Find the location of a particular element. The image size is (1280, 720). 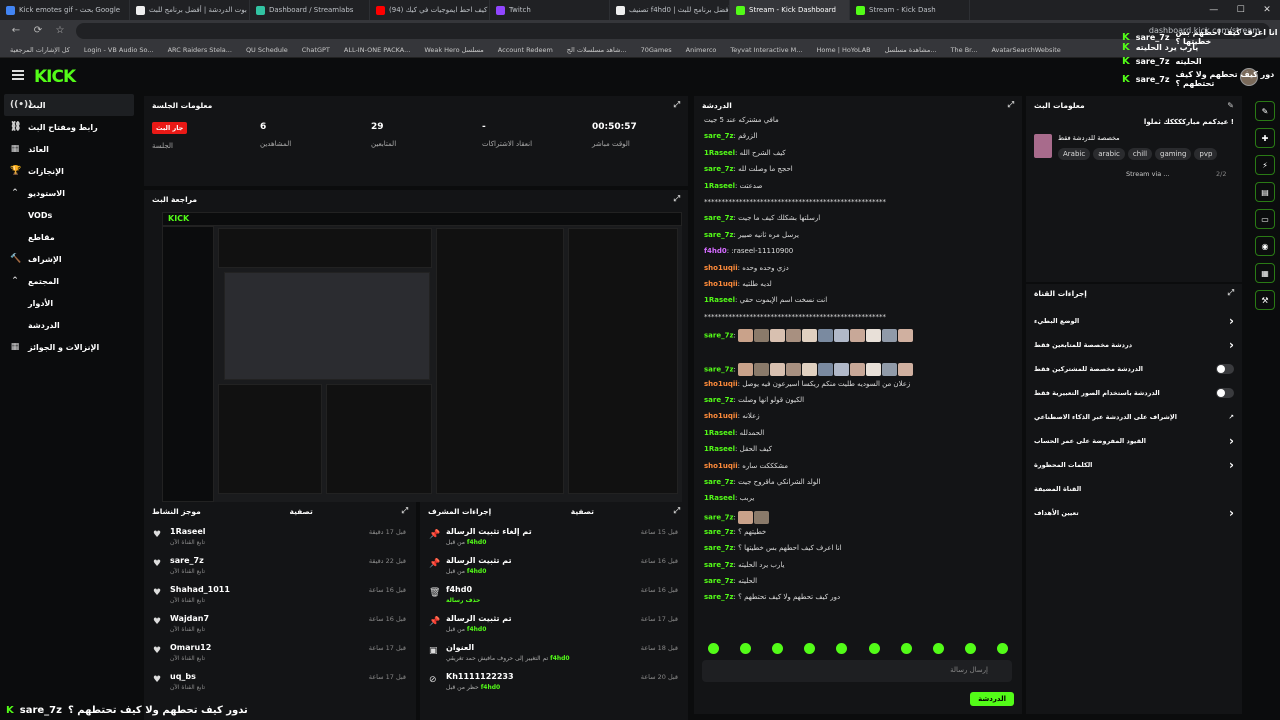

sidebar-item: ⛓ رابط ومفتاح البث is located at coordinates (70, 127).